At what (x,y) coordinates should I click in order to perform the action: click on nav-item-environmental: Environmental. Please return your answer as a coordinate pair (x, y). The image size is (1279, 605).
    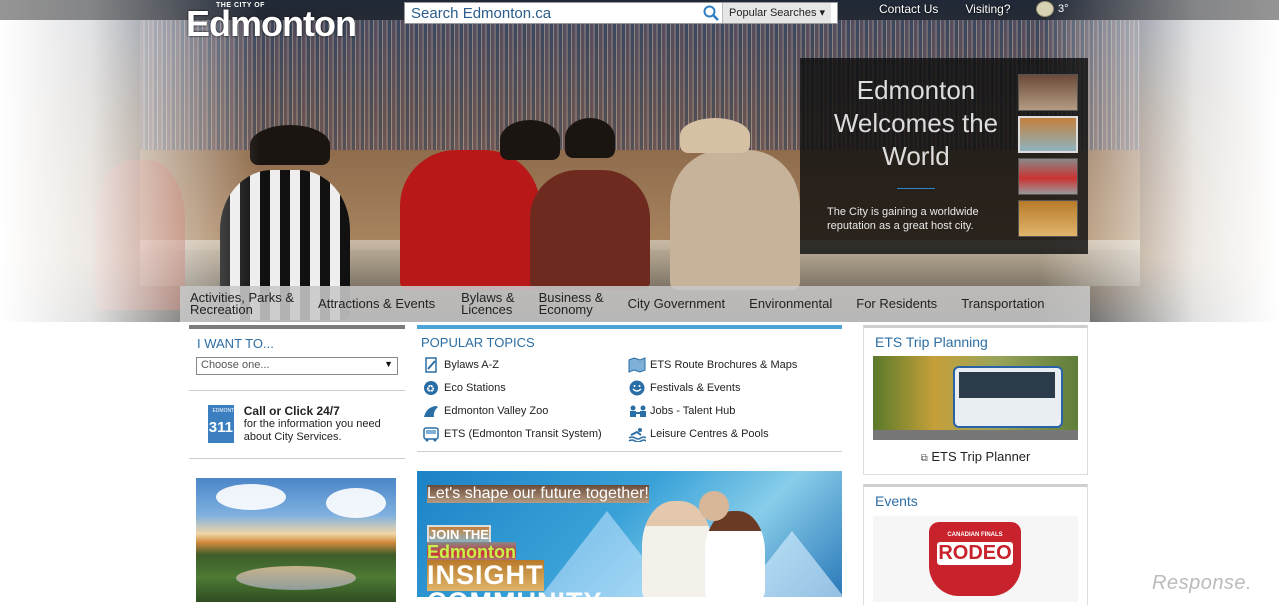
    Looking at the image, I should click on (790, 303).